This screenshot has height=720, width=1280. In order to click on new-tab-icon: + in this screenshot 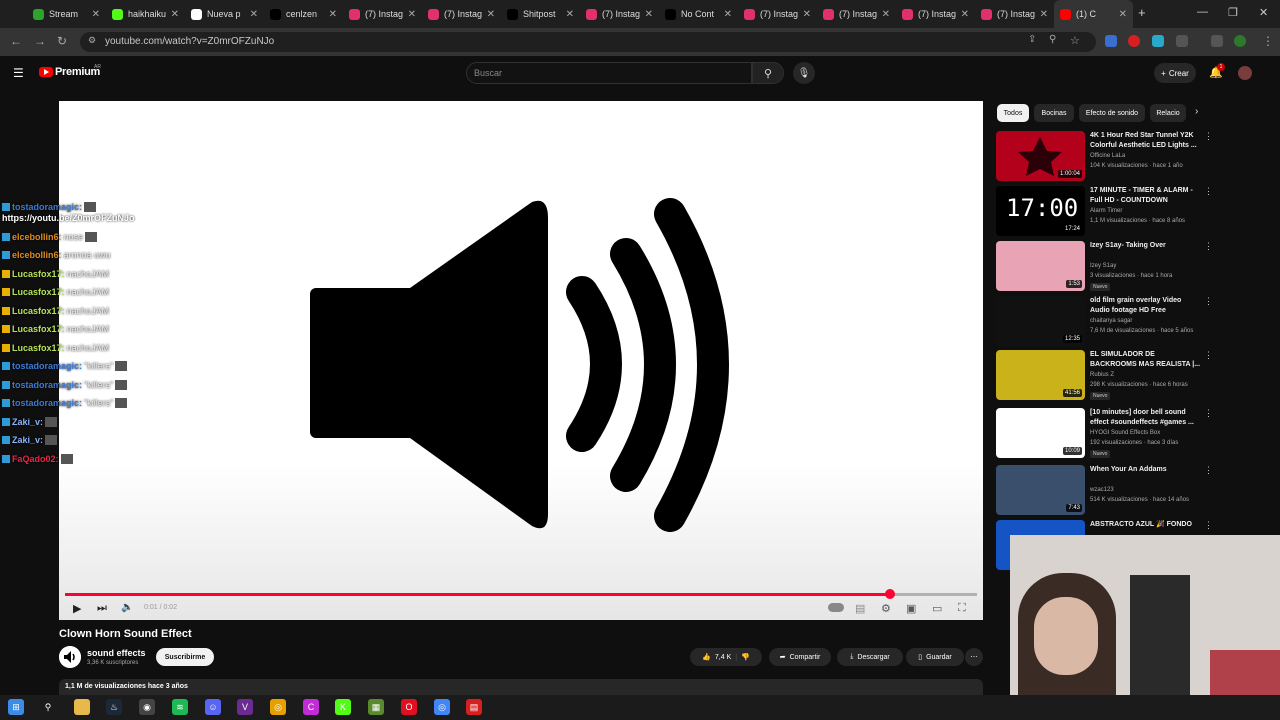, I will do `click(1142, 12)`.